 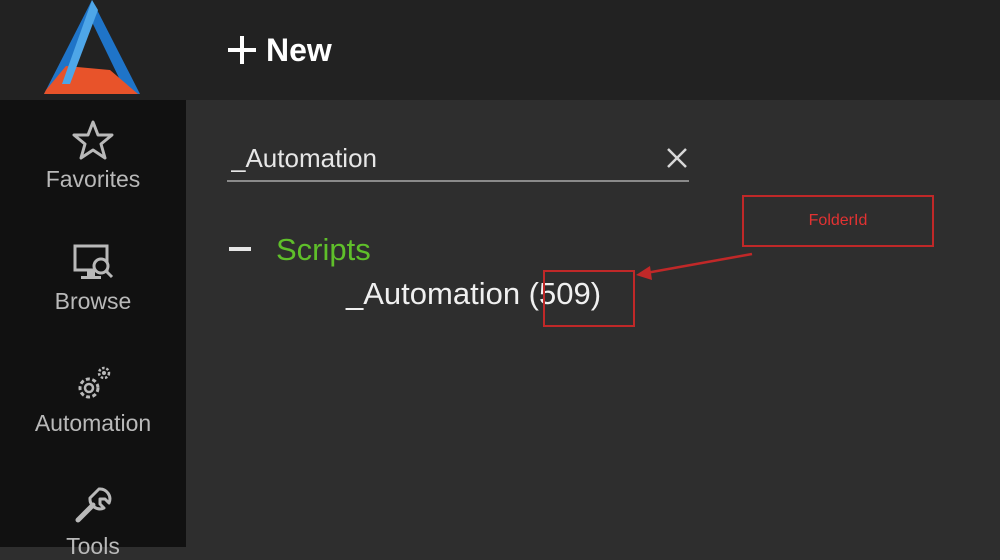 What do you see at coordinates (93, 423) in the screenshot?
I see `sidebar-item-label: Automation` at bounding box center [93, 423].